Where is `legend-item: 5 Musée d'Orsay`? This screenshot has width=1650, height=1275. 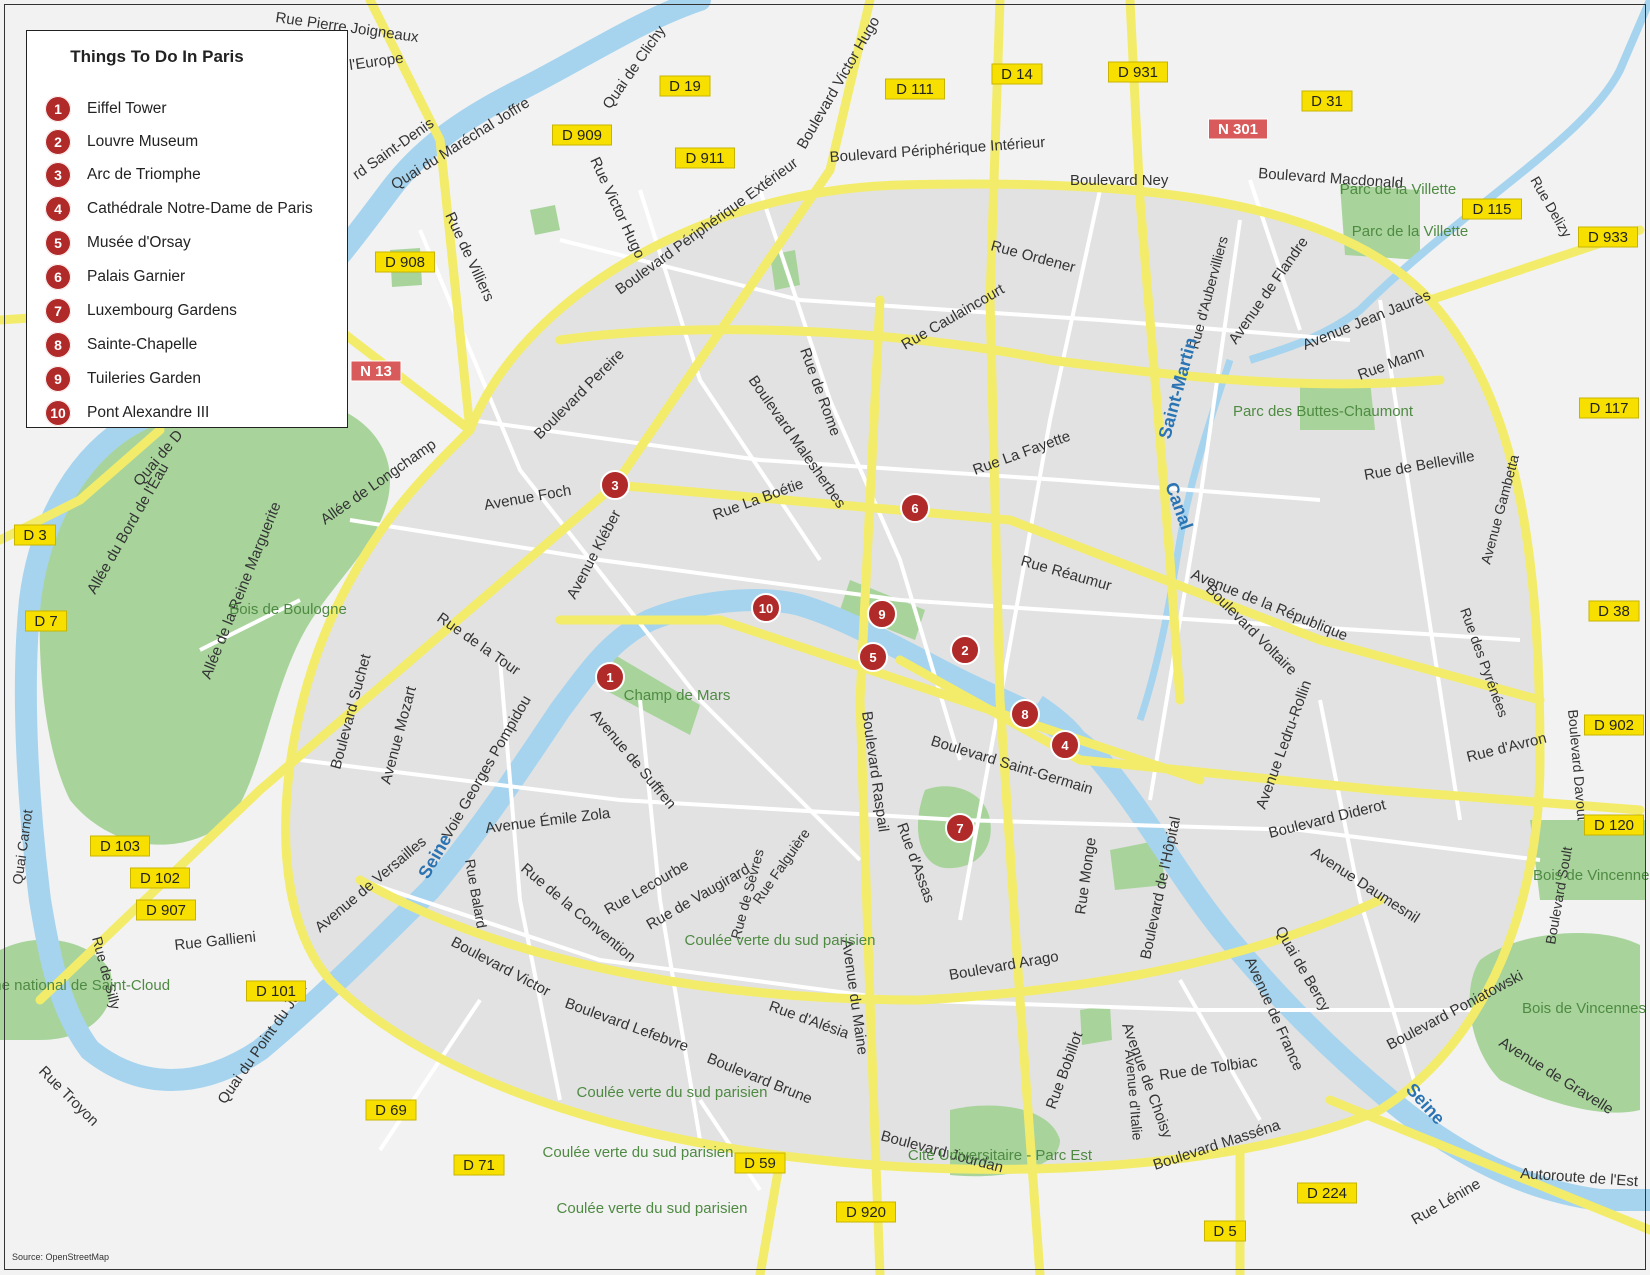
legend-item: 5 Musée d'Orsay is located at coordinates (118, 243).